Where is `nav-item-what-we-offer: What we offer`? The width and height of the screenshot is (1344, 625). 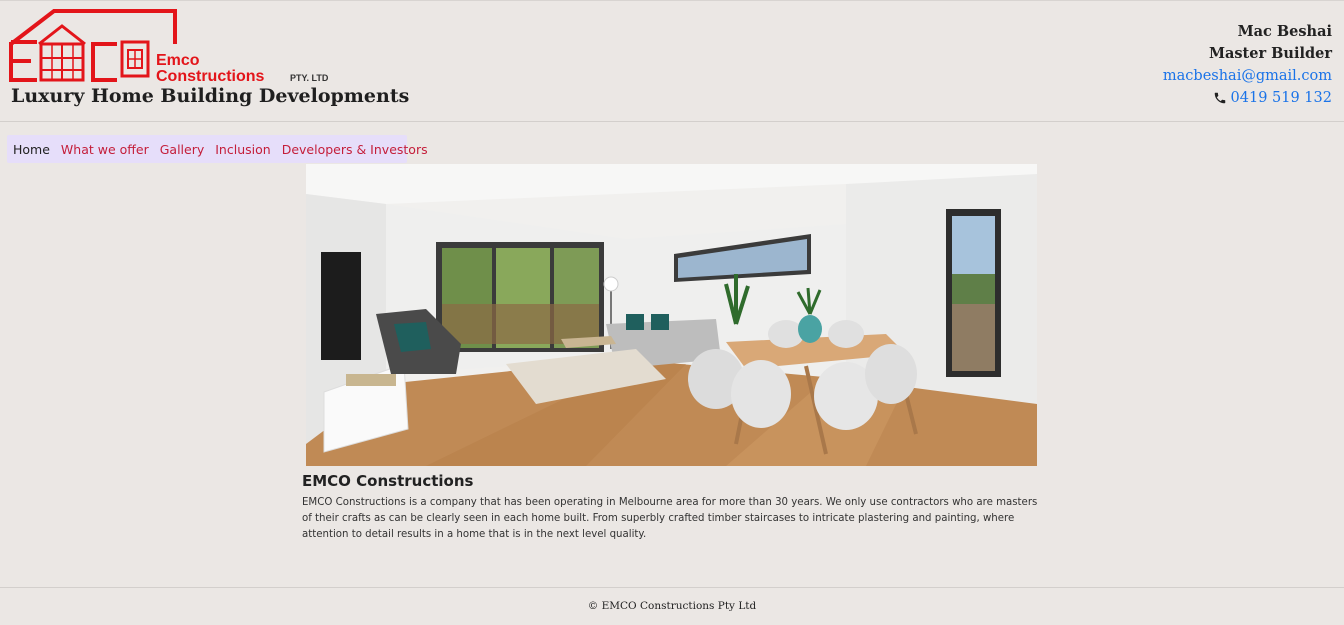
nav-item-what-we-offer: What we offer is located at coordinates (105, 149).